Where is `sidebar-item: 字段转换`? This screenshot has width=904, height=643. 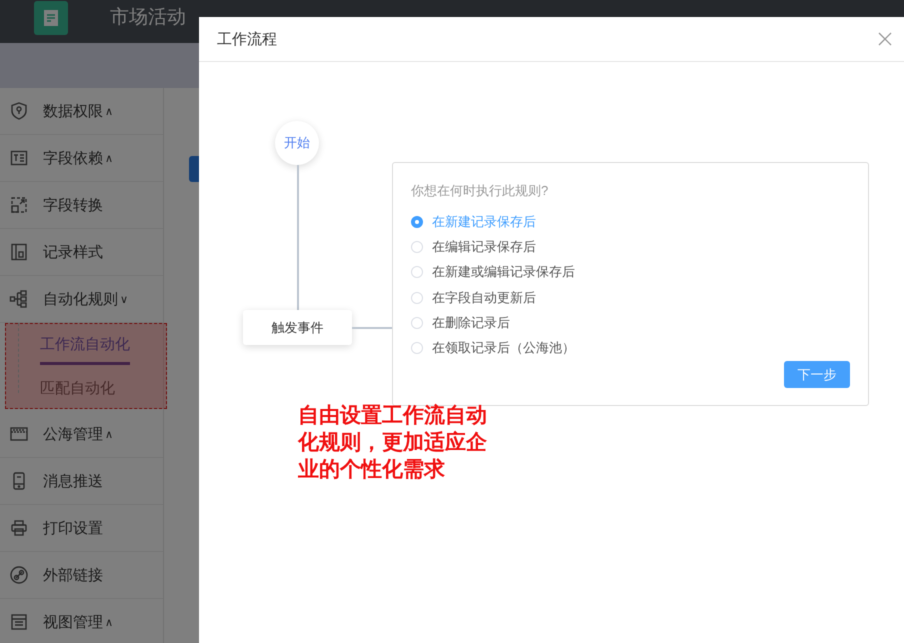 sidebar-item: 字段转换 is located at coordinates (81, 205).